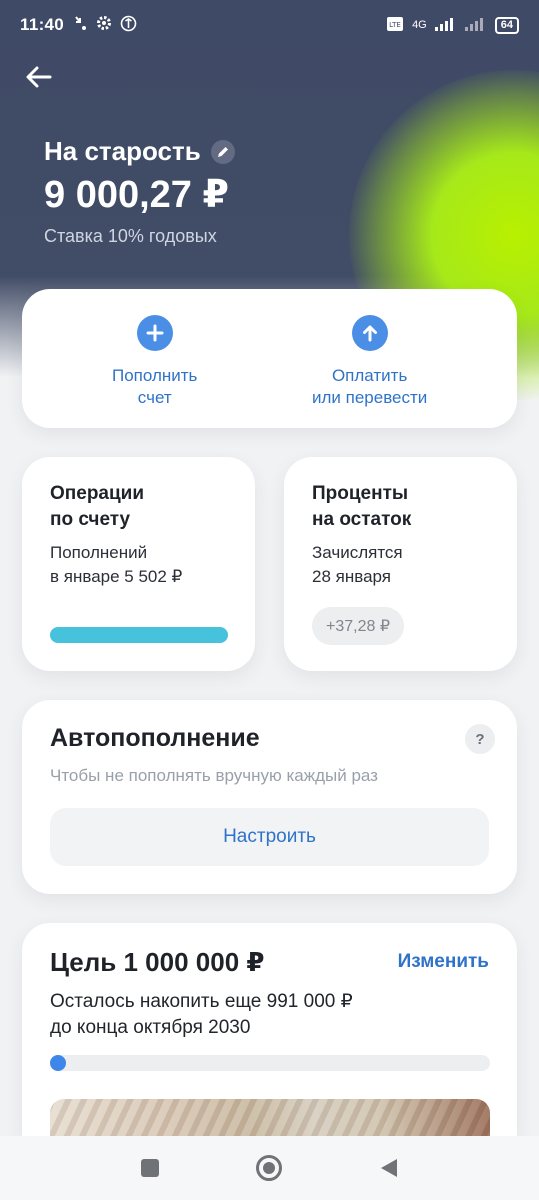 This screenshot has width=539, height=1200. What do you see at coordinates (81, 25) in the screenshot?
I see `missed-call-icon` at bounding box center [81, 25].